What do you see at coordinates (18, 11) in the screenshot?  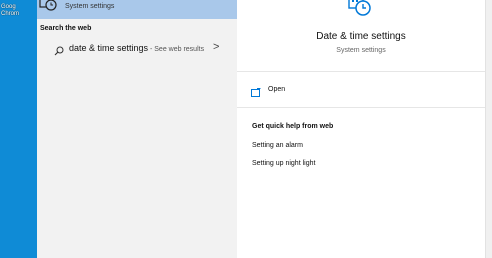 I see `desktop-icon-chrome-label: Goog Chrom` at bounding box center [18, 11].